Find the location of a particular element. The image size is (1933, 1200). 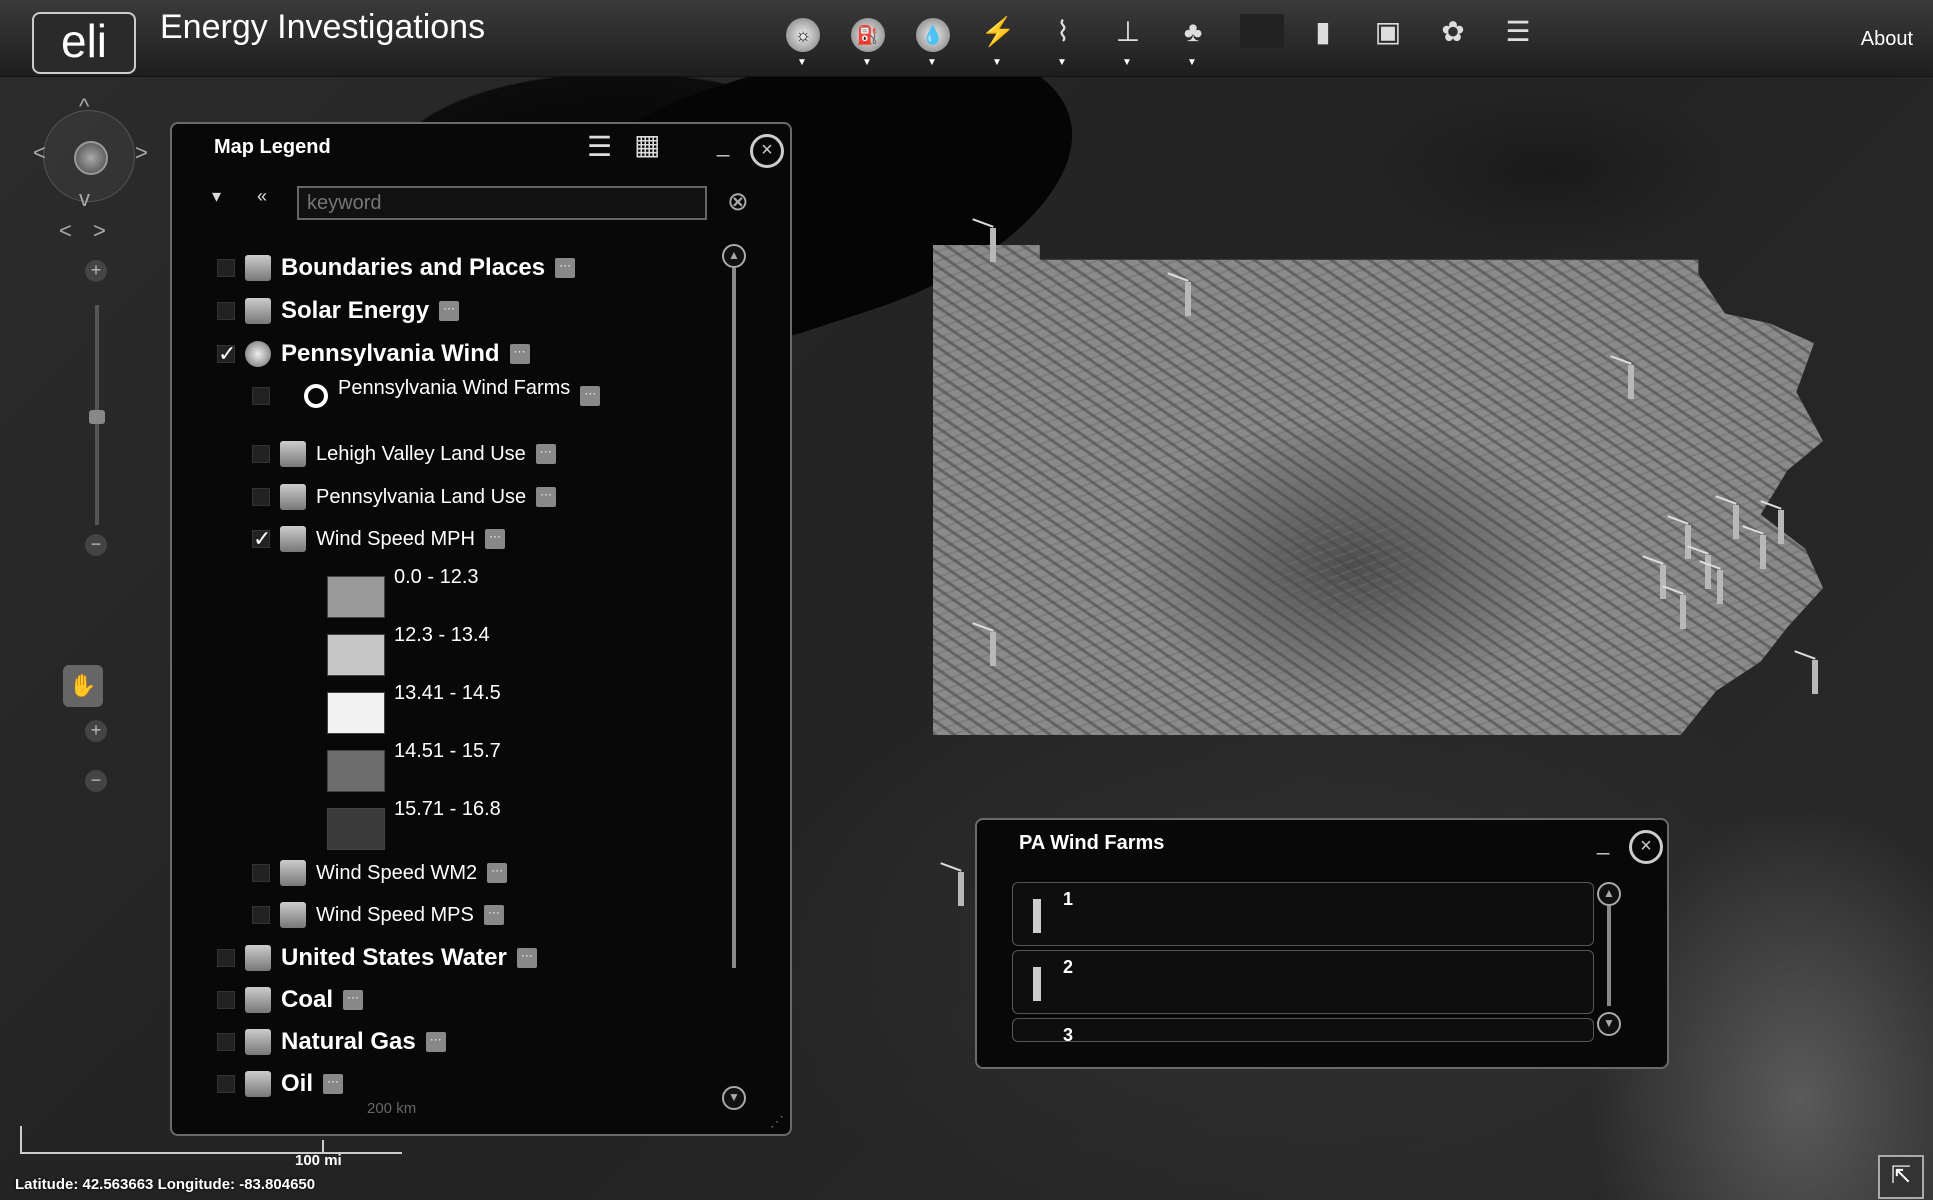

legend-item: Pennsylvania Wind Farms ··· is located at coordinates (426, 392).